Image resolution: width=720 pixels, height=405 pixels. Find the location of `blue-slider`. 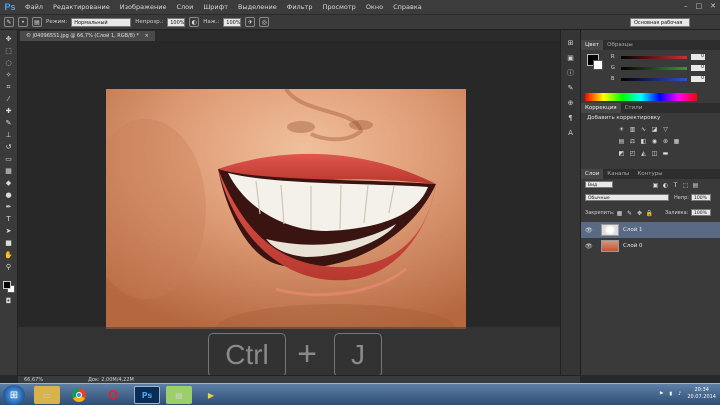

blue-slider is located at coordinates (654, 79).